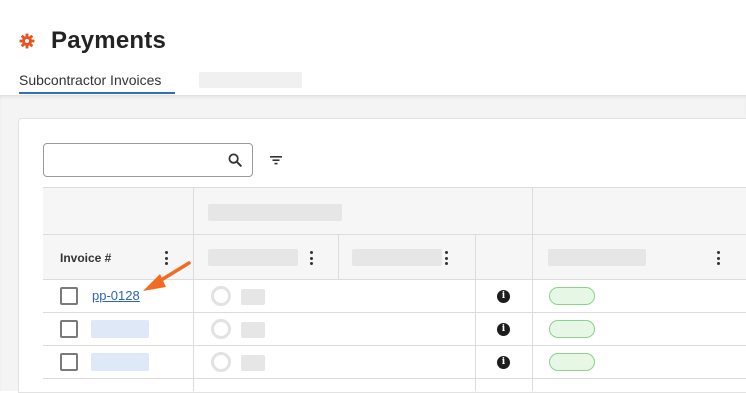 The height and width of the screenshot is (393, 746). Describe the element at coordinates (235, 160) in the screenshot. I see `search-icon` at that location.